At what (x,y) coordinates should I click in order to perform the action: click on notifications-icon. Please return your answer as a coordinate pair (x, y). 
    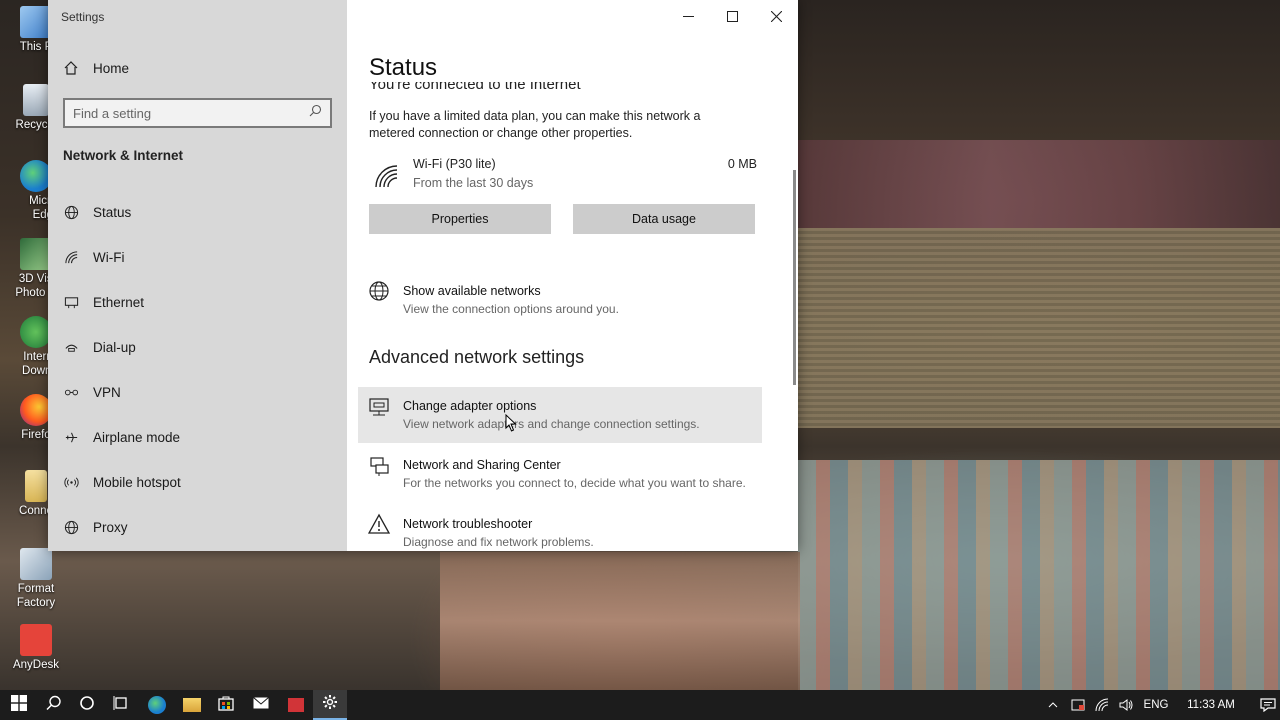
    Looking at the image, I should click on (1264, 705).